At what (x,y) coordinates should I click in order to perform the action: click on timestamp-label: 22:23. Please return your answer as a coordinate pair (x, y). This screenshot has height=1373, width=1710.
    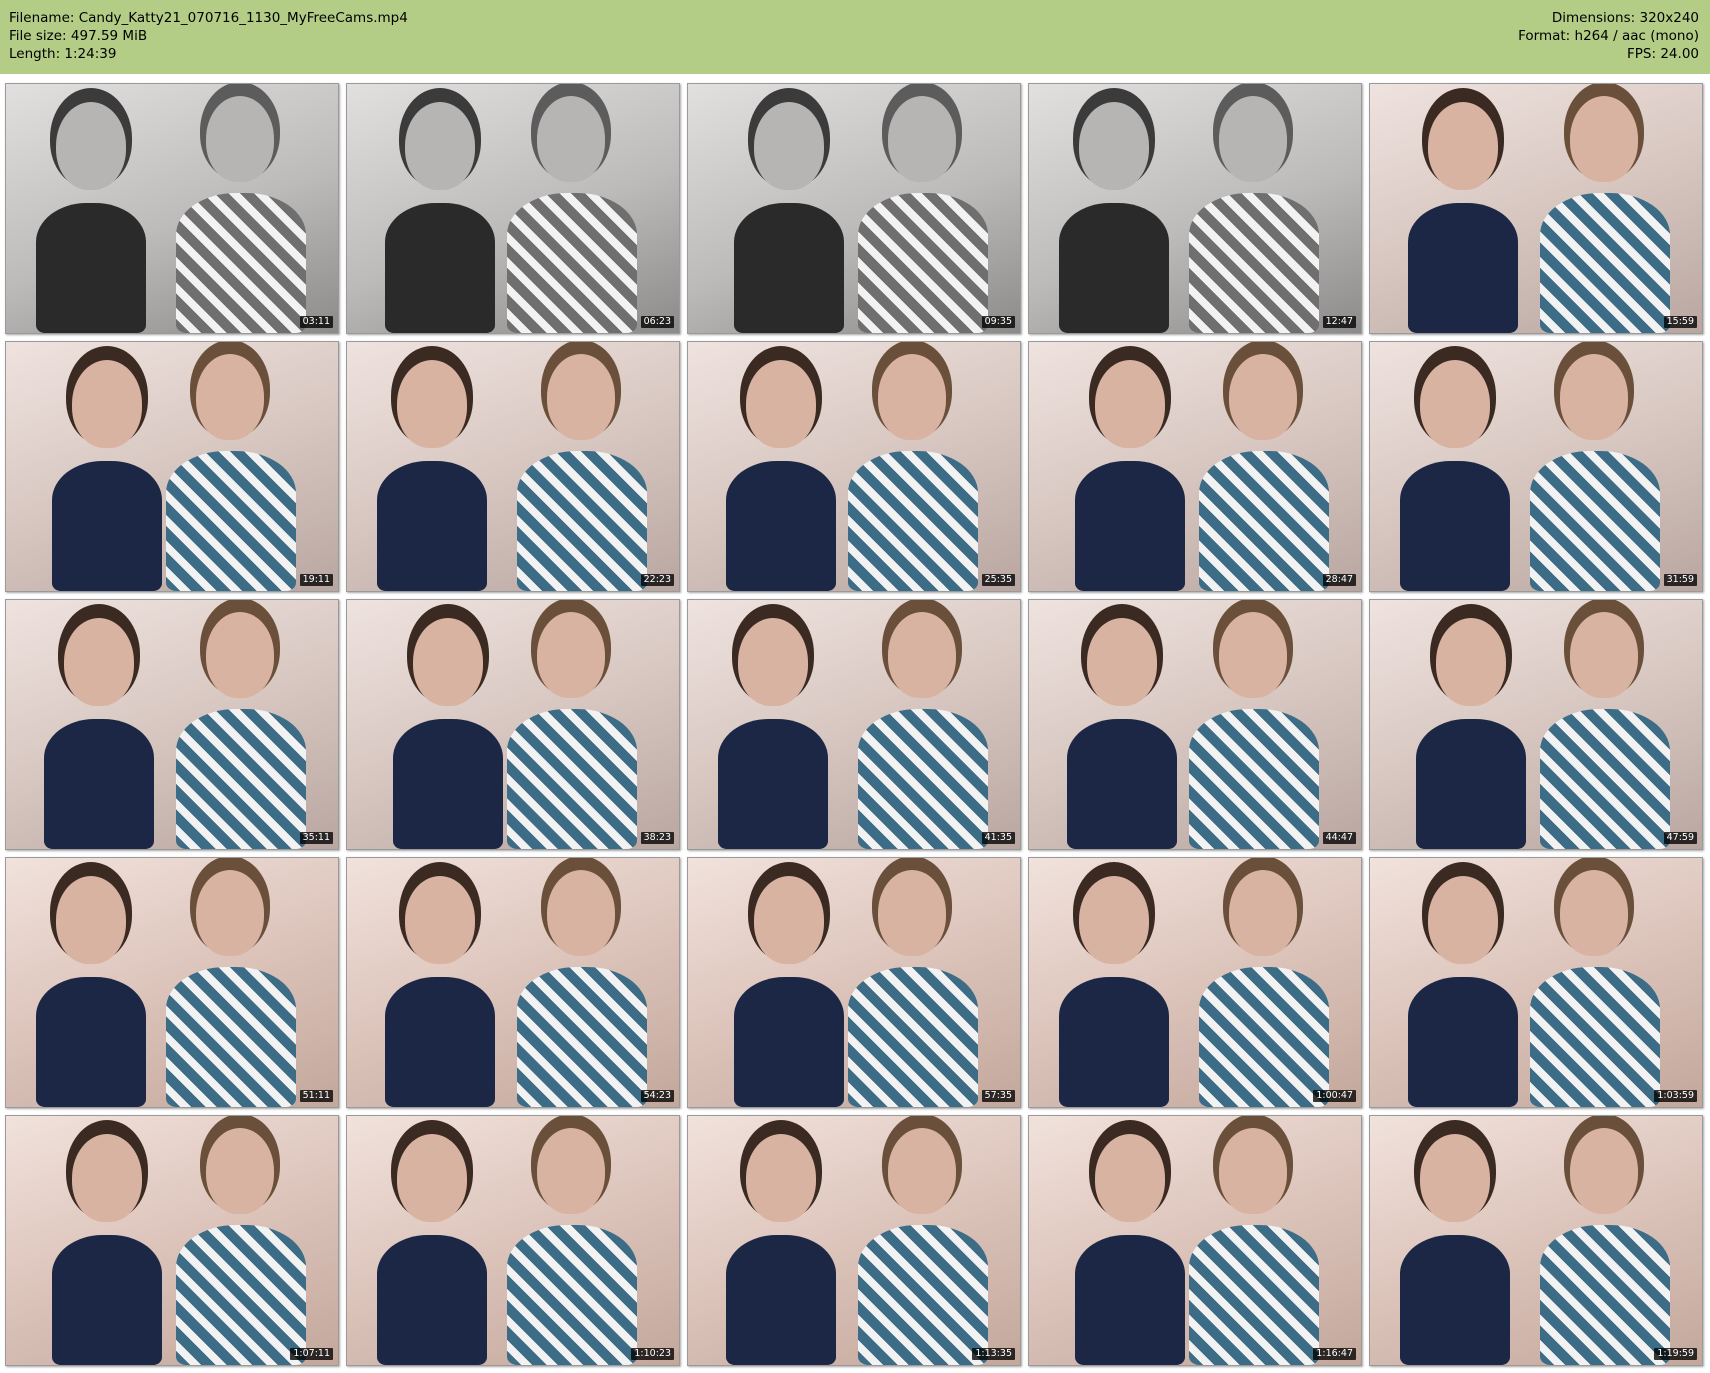
    Looking at the image, I should click on (657, 580).